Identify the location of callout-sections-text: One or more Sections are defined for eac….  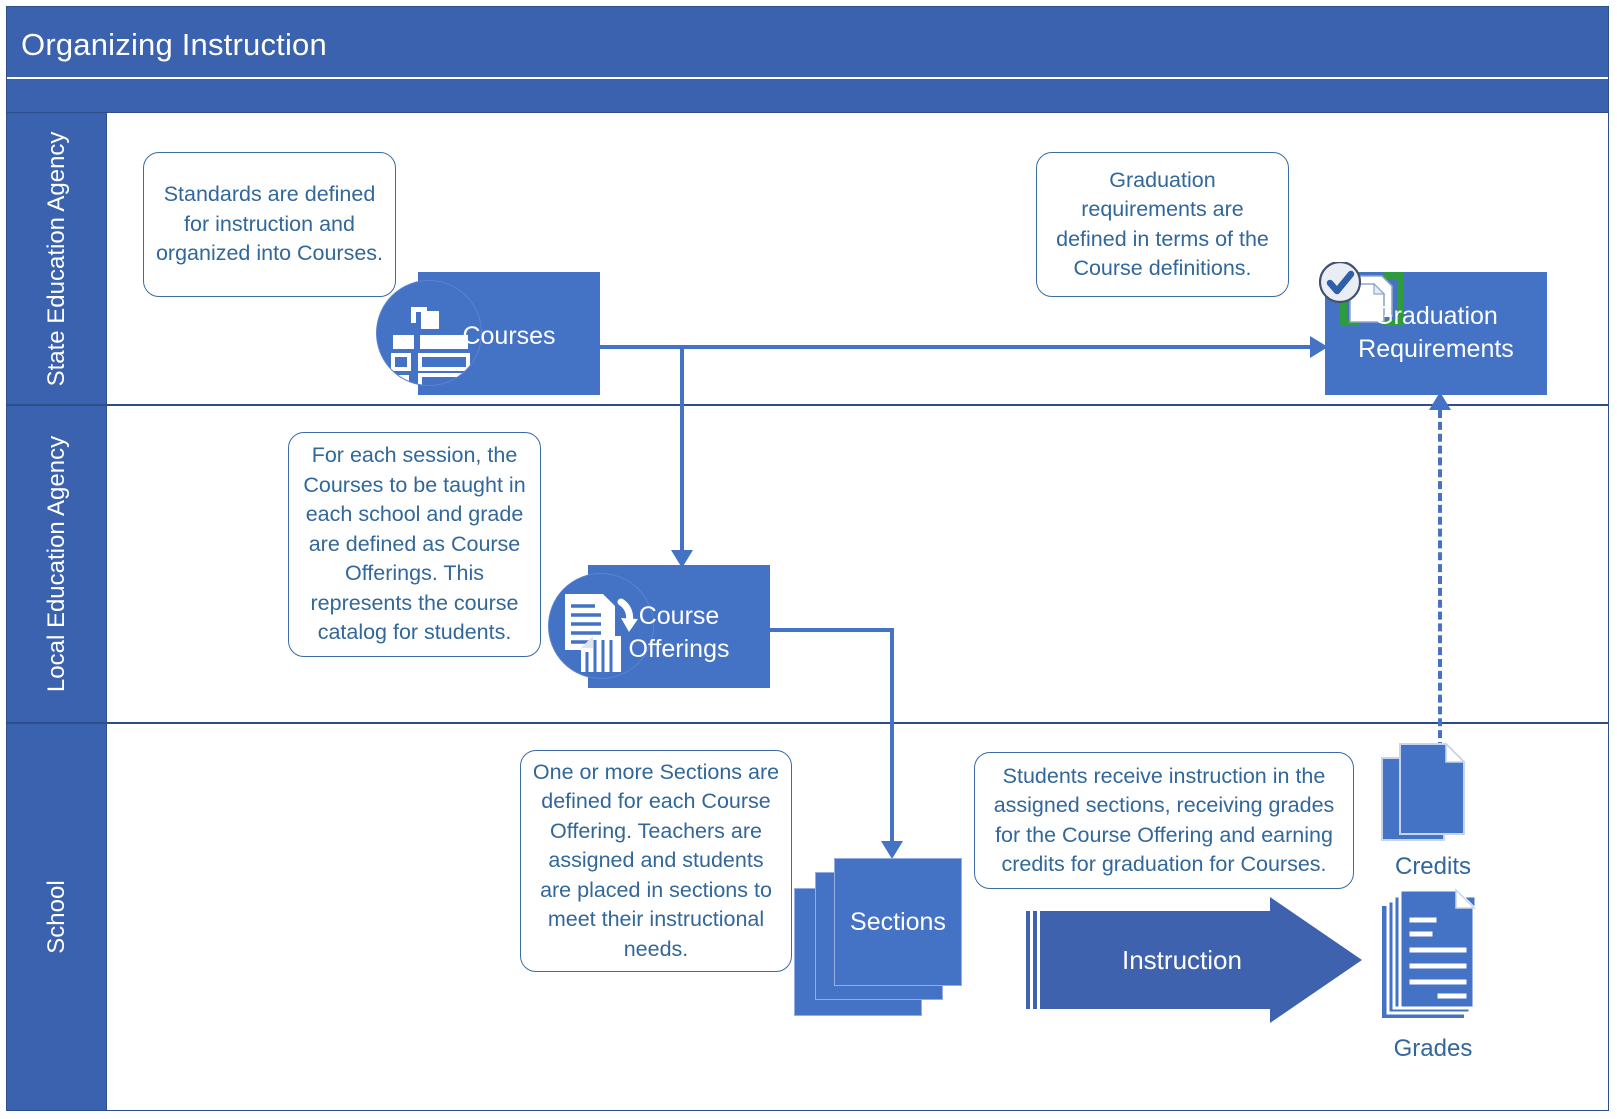
(656, 860).